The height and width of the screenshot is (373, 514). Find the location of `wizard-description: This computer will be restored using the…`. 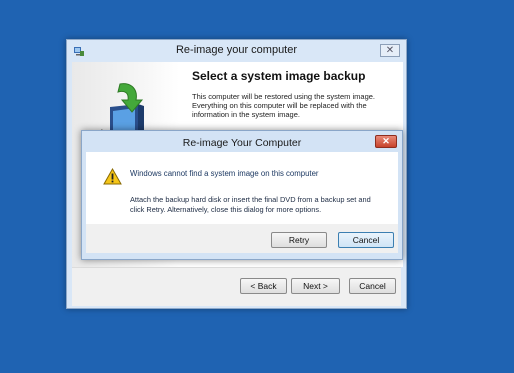

wizard-description: This computer will be restored using the… is located at coordinates (283, 105).